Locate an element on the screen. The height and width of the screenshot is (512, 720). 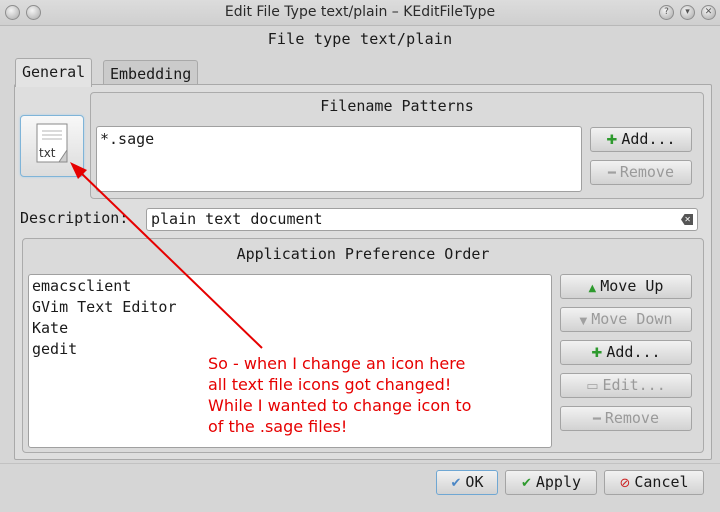
cancel-icon: ⊘ is located at coordinates (625, 483).